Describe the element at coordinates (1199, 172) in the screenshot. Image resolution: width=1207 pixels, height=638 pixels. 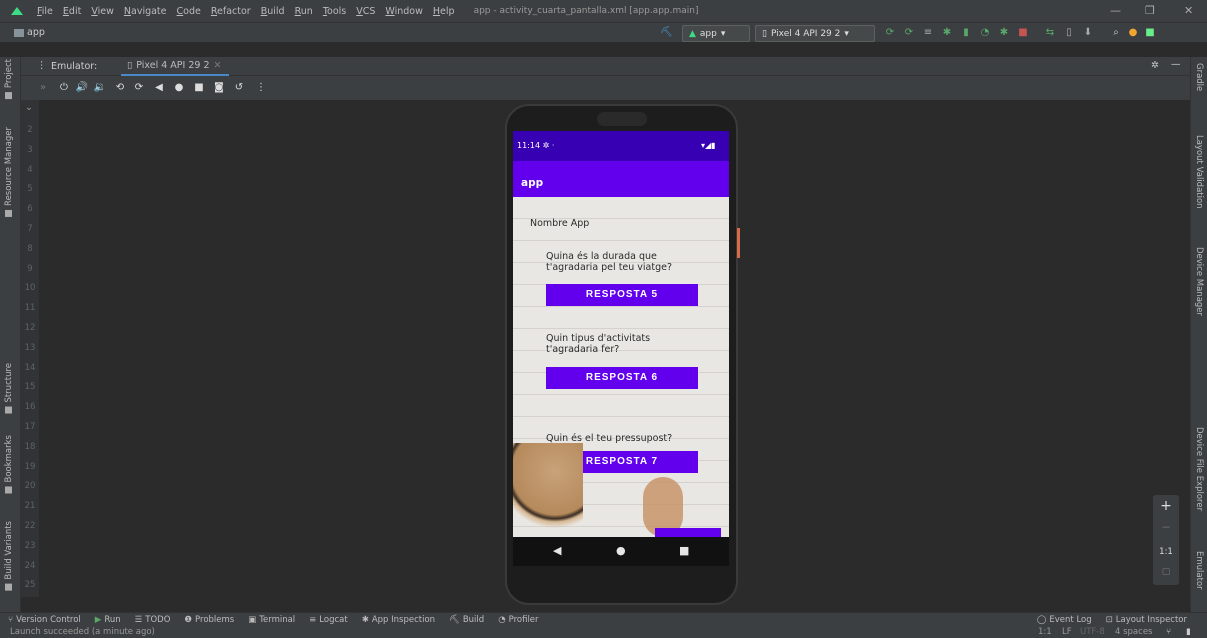
I see `tab-layout-validation: Layout Validation` at that location.